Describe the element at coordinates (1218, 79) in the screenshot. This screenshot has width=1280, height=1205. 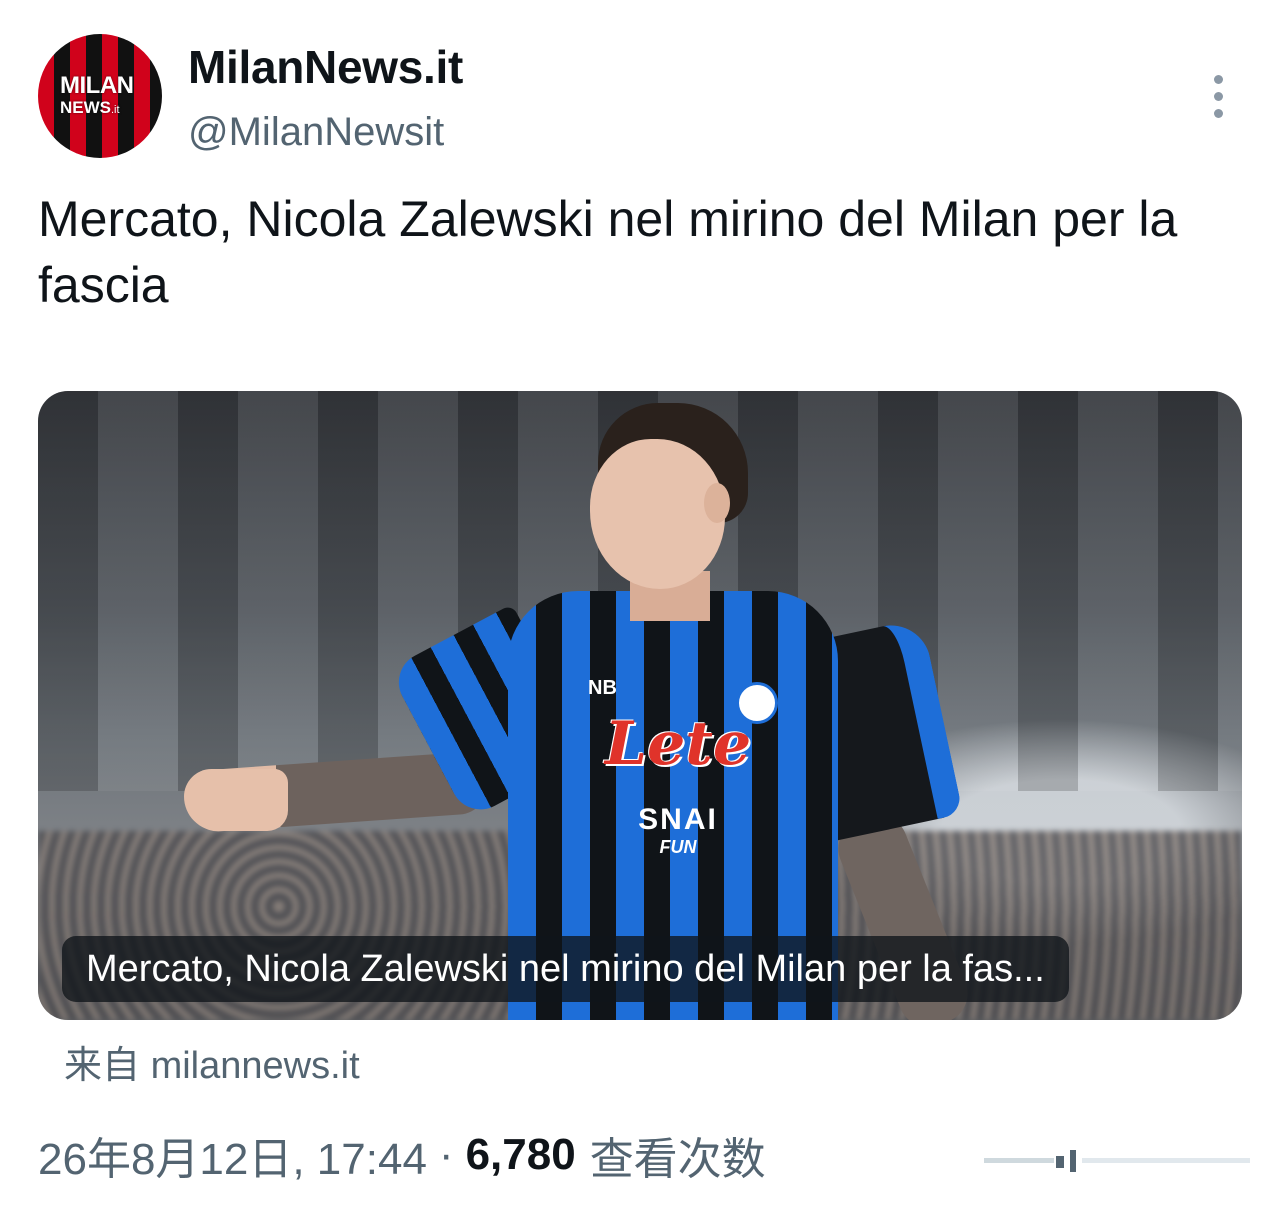
I see `more-options-icon` at that location.